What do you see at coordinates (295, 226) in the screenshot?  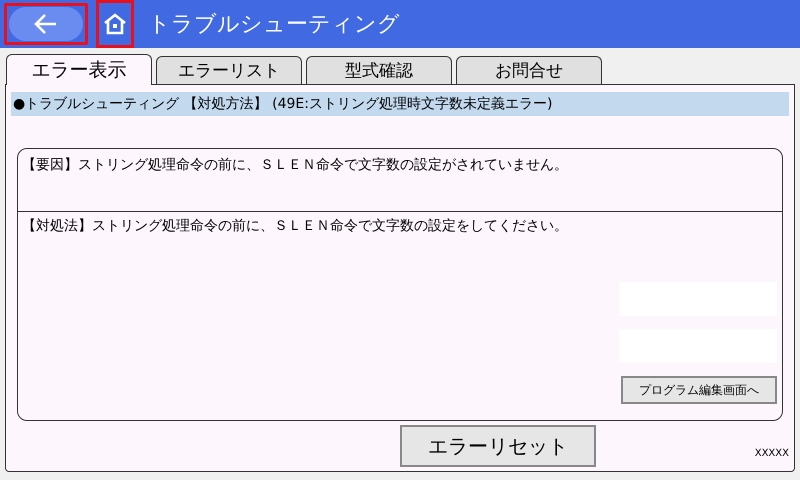 I see `remedy-text: 【対処法】ストリング処理命令の前に、ＳＬＥＮ命令で文字数の設定をしてください。` at bounding box center [295, 226].